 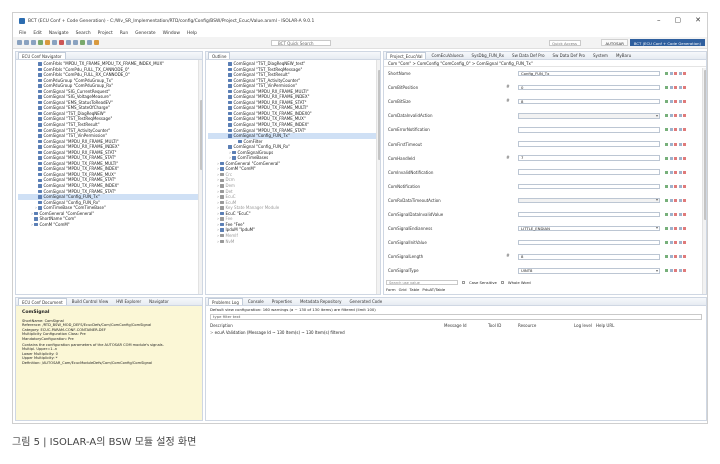 What do you see at coordinates (42, 55) in the screenshot?
I see `tab-ecu-conf-navigator: ECU Conf Navigator` at bounding box center [42, 55].